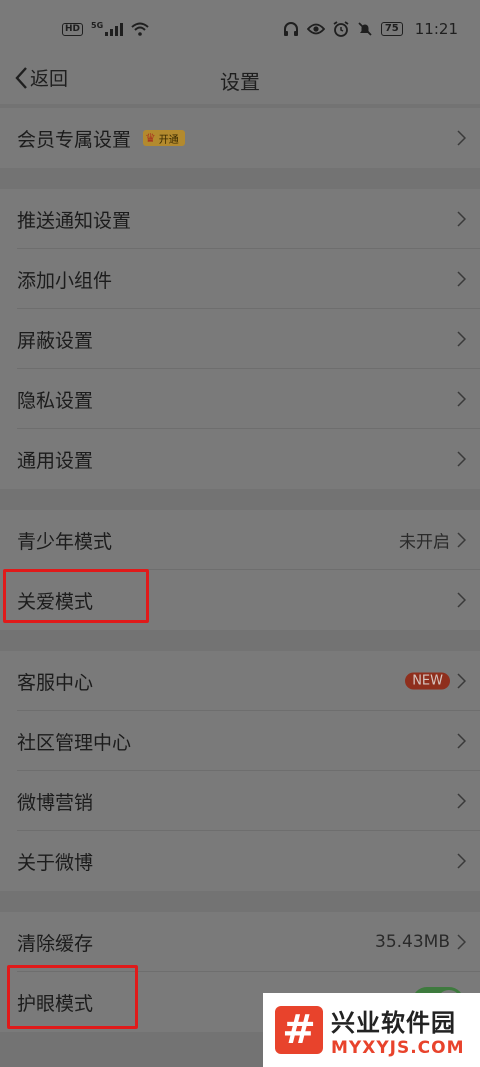  I want to click on row-label: 隐私设置, so click(55, 400).